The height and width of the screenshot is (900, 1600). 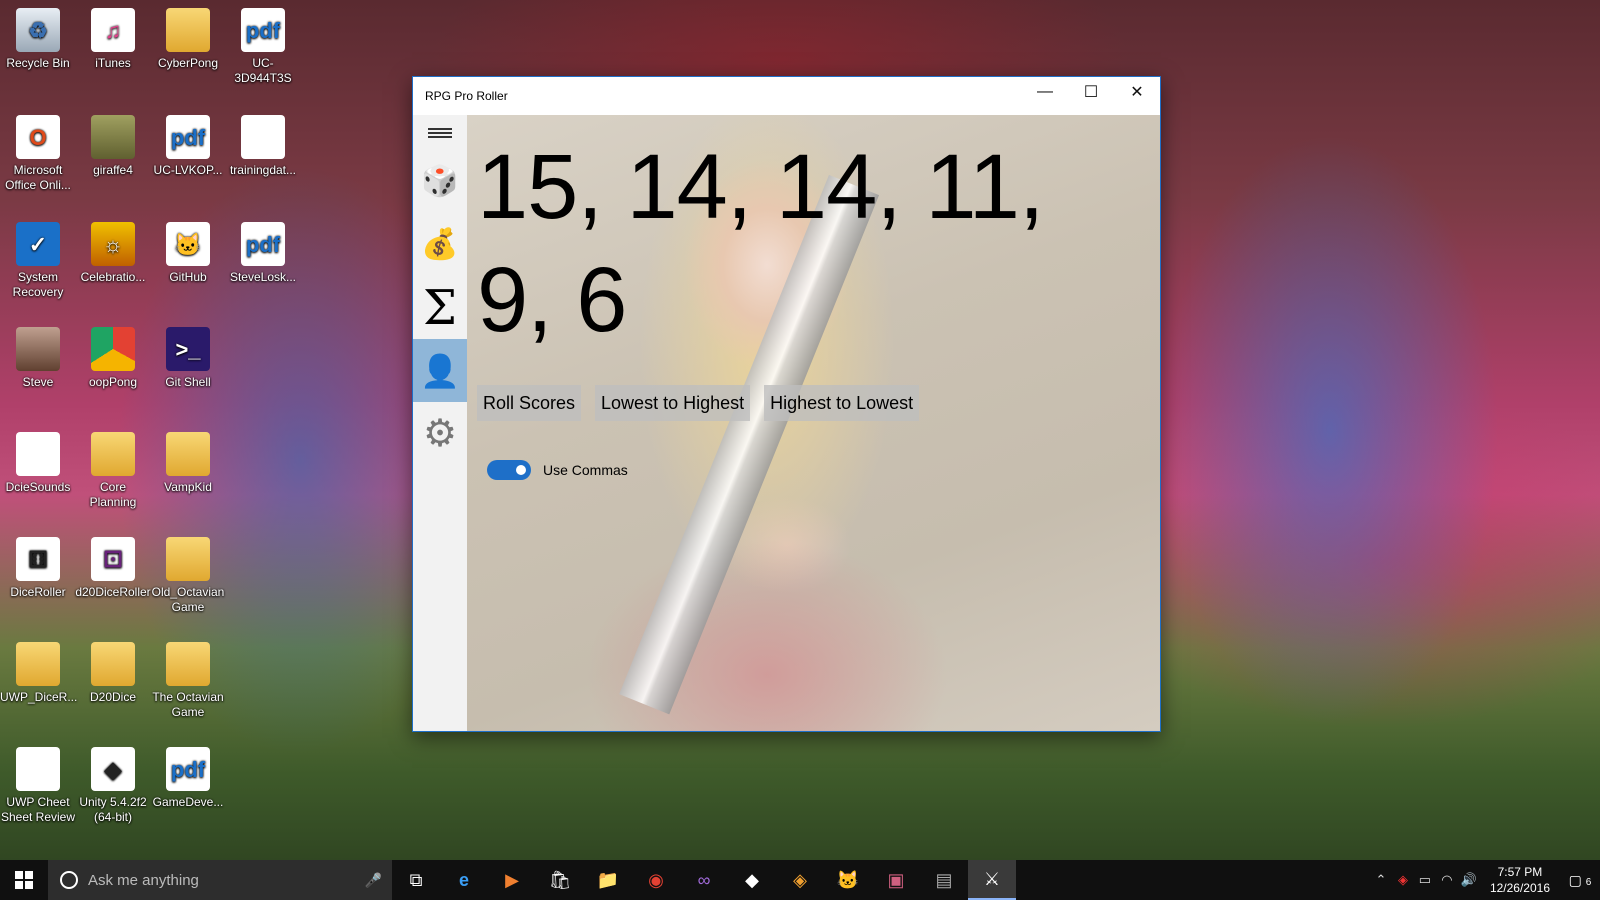 What do you see at coordinates (1425, 880) in the screenshot?
I see `battery-icon: ▭` at bounding box center [1425, 880].